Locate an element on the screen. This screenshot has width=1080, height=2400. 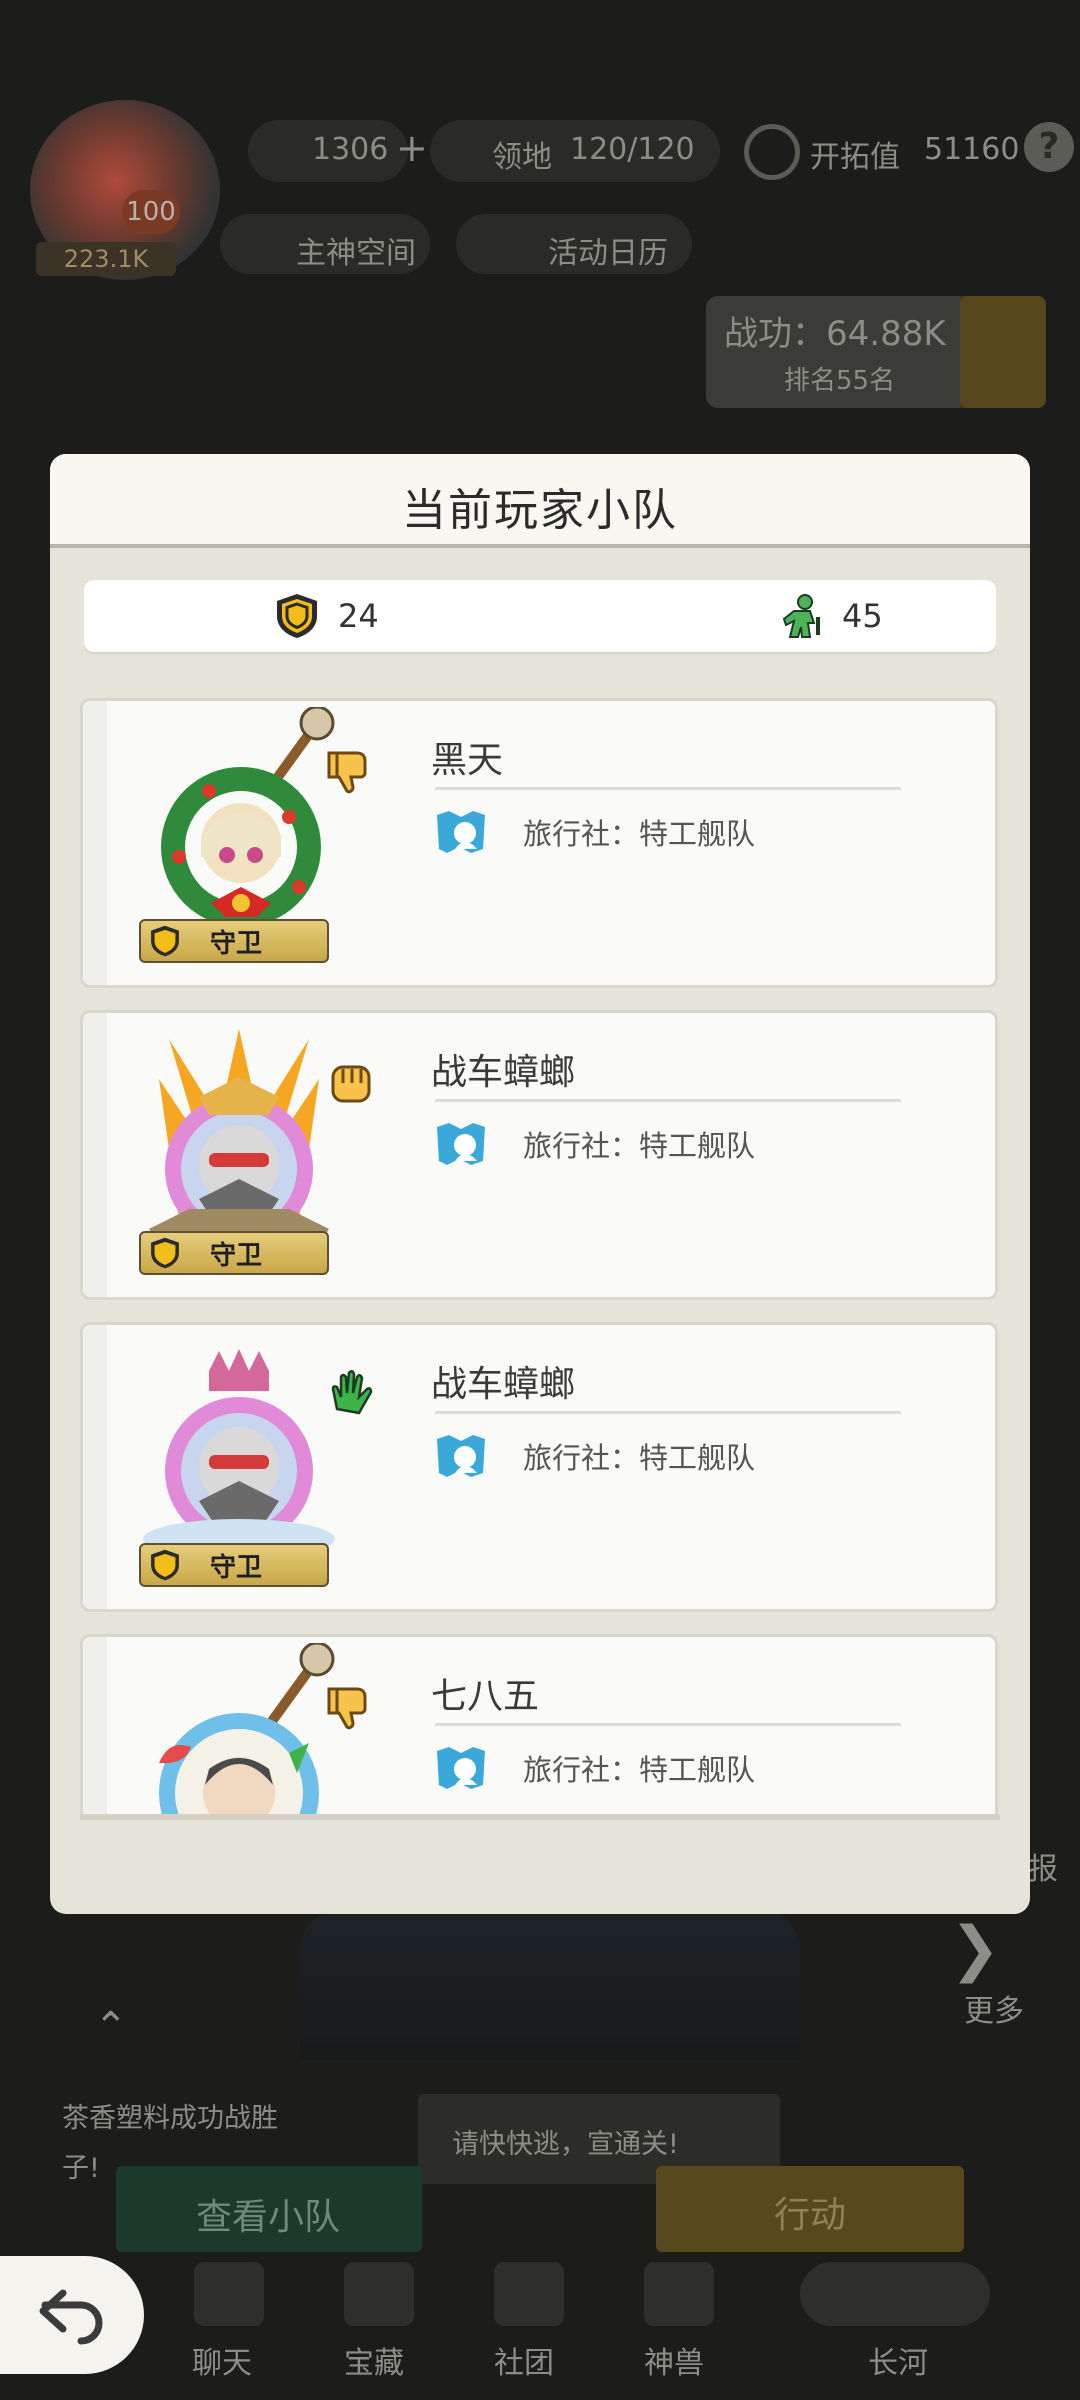
chat-preview-2: 子! is located at coordinates (81, 2168).